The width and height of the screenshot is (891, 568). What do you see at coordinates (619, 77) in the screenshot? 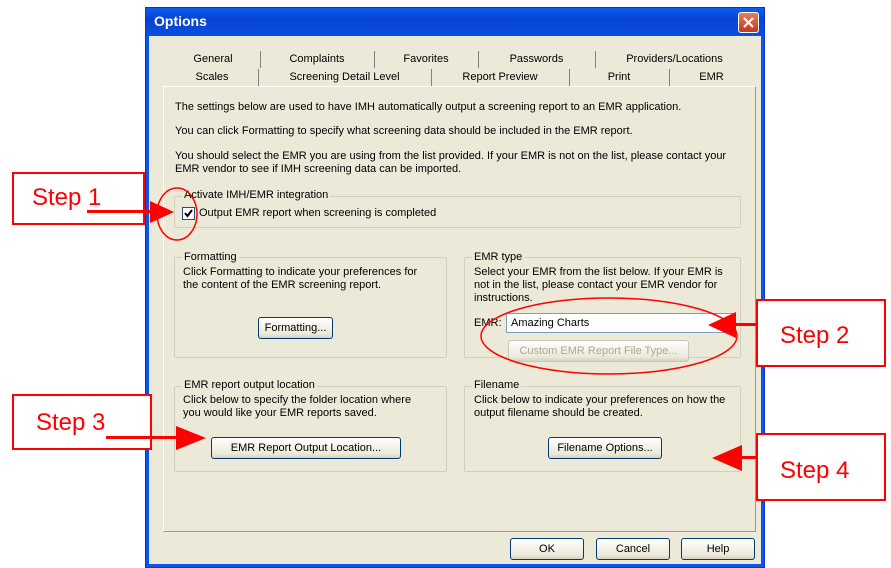
I see `tab-print: Print` at bounding box center [619, 77].